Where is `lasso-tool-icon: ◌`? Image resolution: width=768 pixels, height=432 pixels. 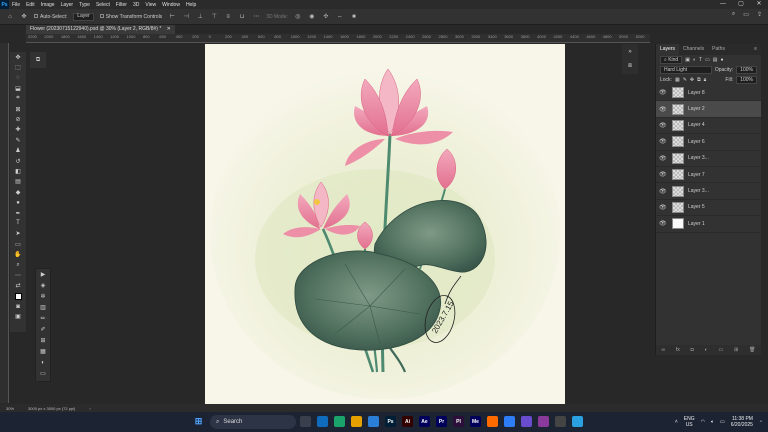
lasso-tool-icon: ◌ is located at coordinates (18, 78).